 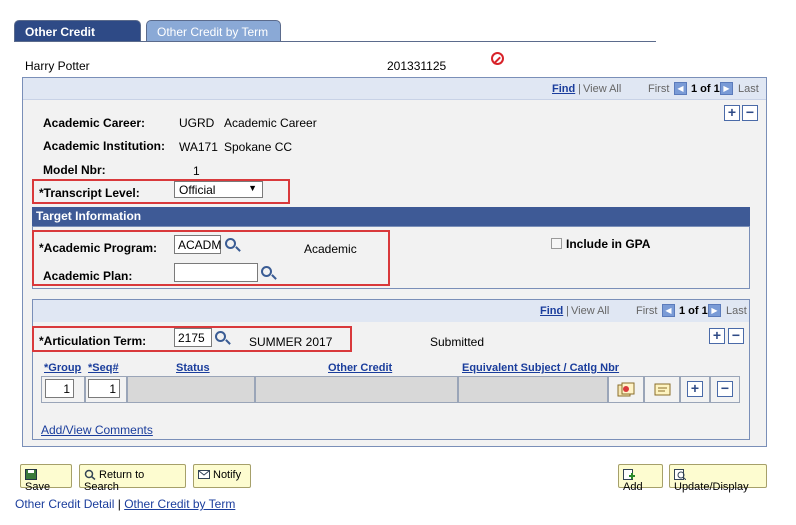 What do you see at coordinates (551, 311) in the screenshot?
I see `articulation-find-link: Find` at bounding box center [551, 311].